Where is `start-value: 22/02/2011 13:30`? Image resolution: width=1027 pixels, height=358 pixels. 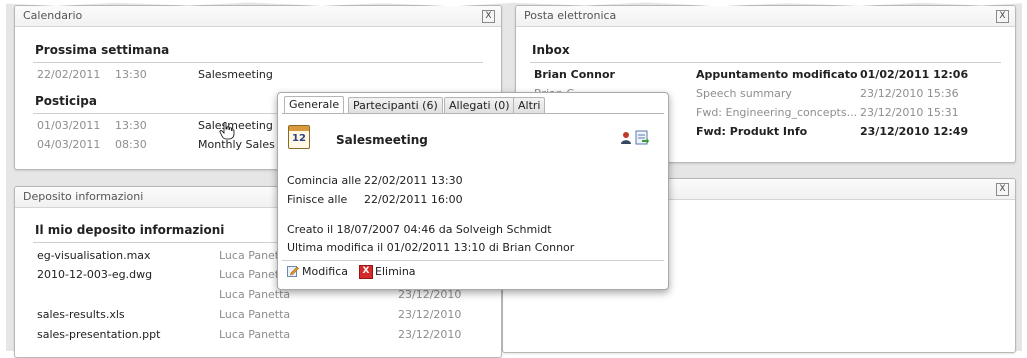 start-value: 22/02/2011 13:30 is located at coordinates (413, 180).